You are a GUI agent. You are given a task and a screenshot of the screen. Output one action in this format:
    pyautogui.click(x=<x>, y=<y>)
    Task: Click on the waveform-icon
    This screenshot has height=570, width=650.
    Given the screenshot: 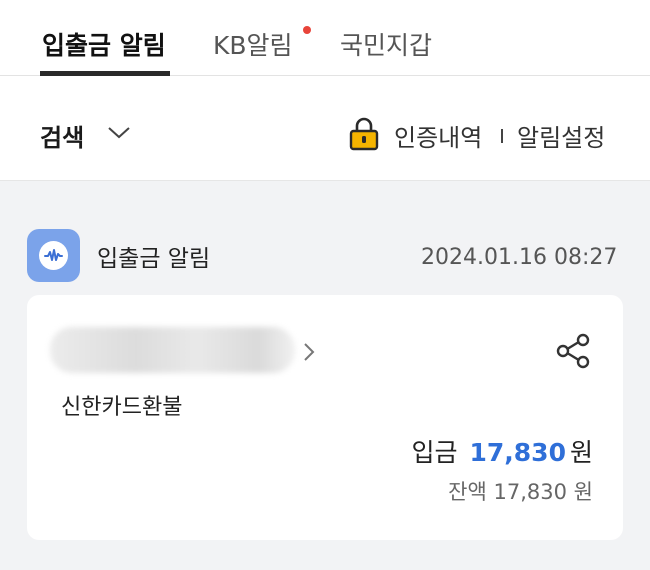 What is the action you would take?
    pyautogui.click(x=53, y=255)
    